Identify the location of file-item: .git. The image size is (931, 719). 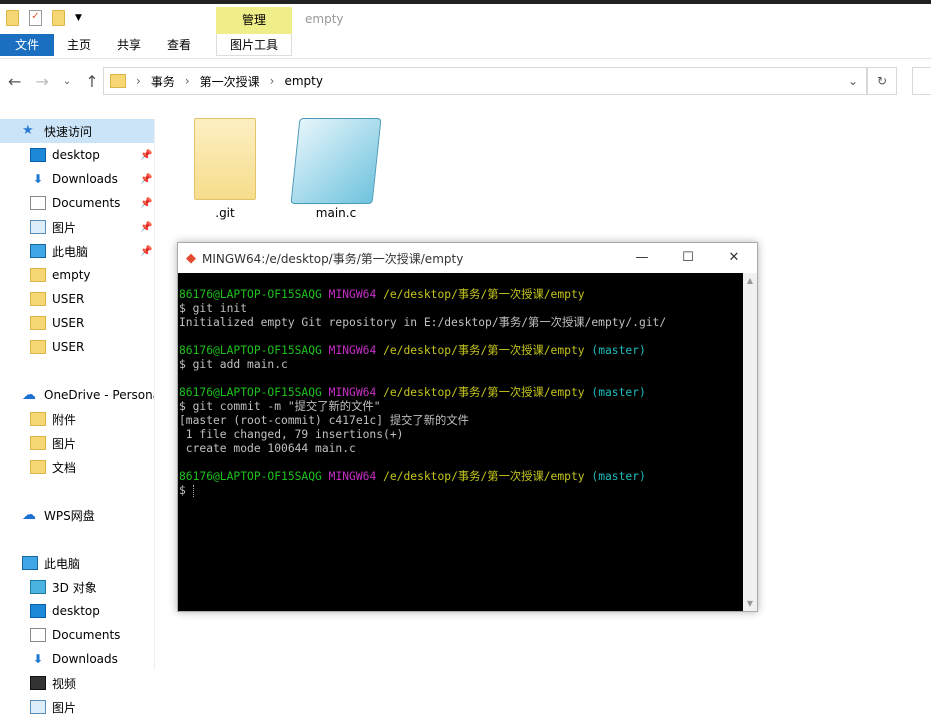
(225, 169).